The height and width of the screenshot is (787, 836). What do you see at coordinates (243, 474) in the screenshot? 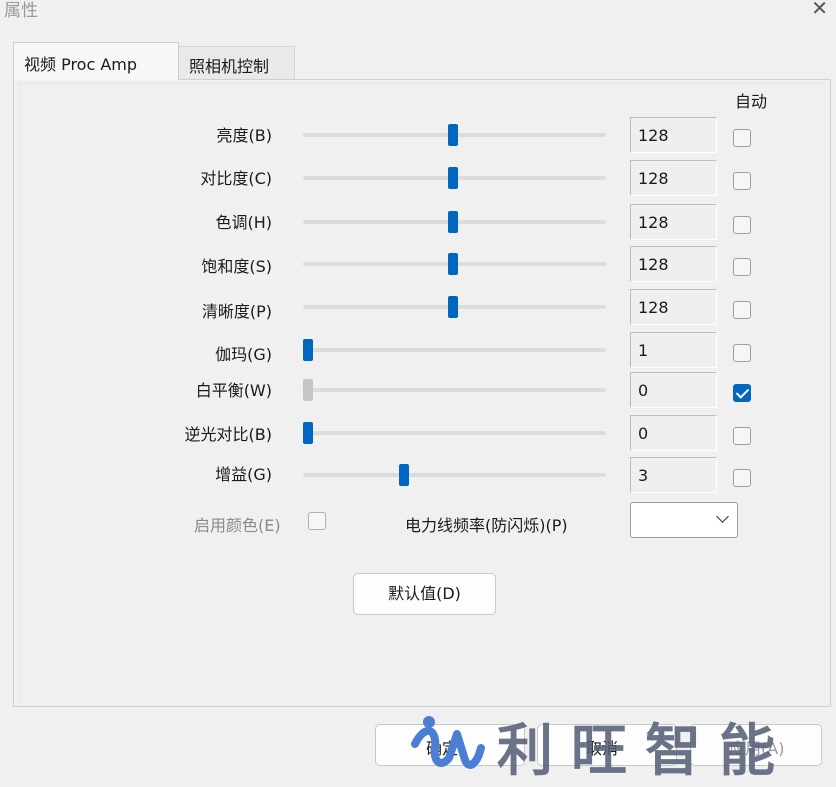
I see `row-label: 增益(G)` at bounding box center [243, 474].